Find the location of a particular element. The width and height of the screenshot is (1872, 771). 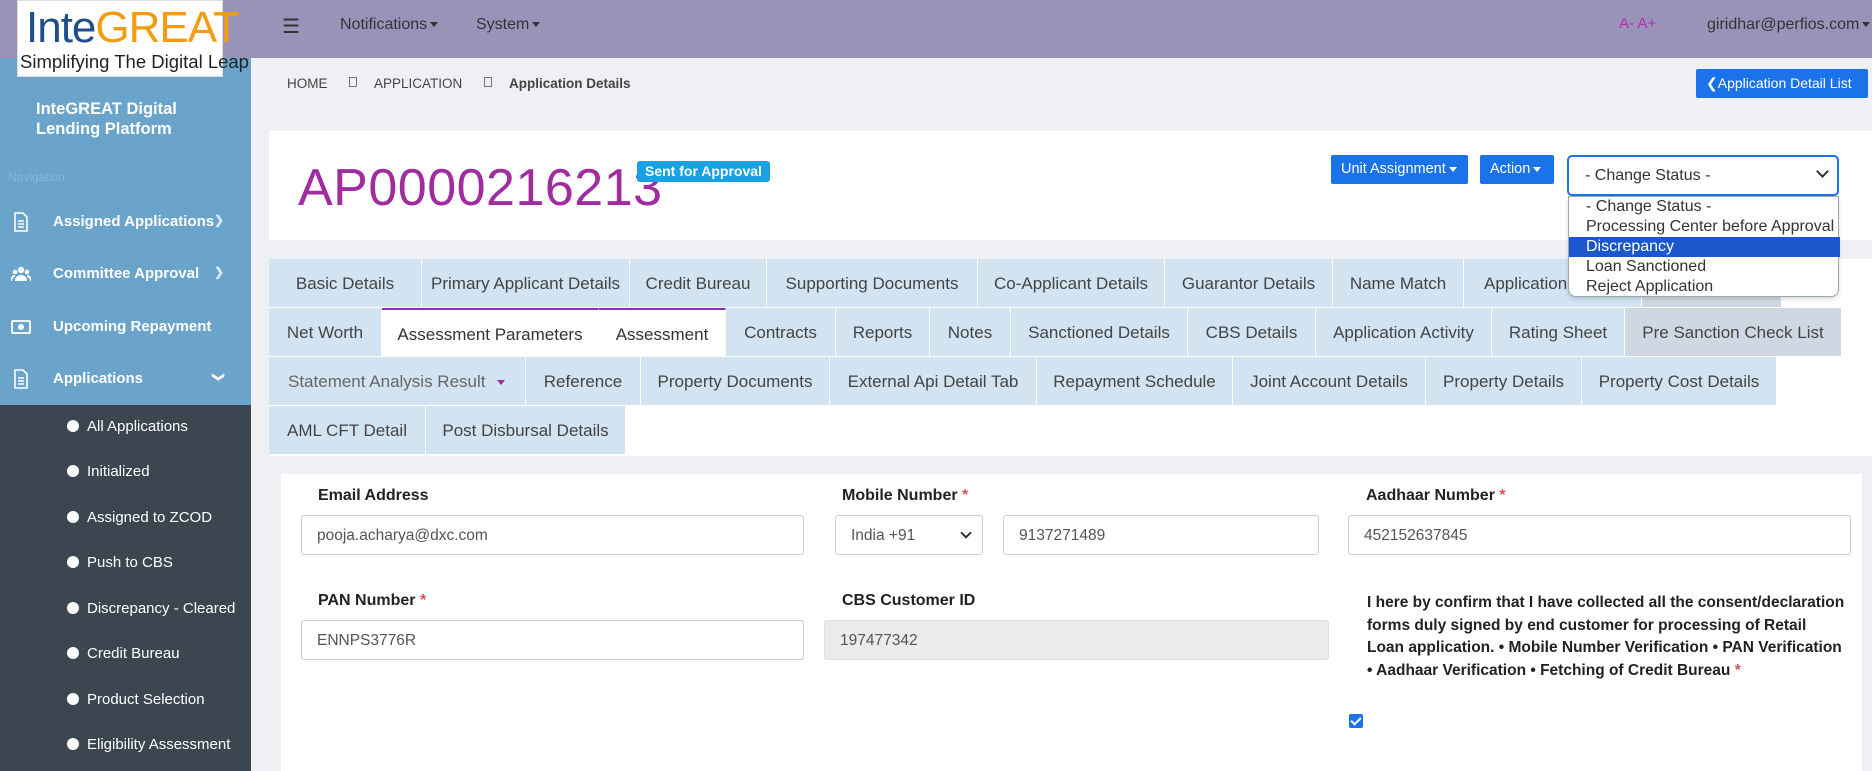

system-menu: System is located at coordinates (508, 25).